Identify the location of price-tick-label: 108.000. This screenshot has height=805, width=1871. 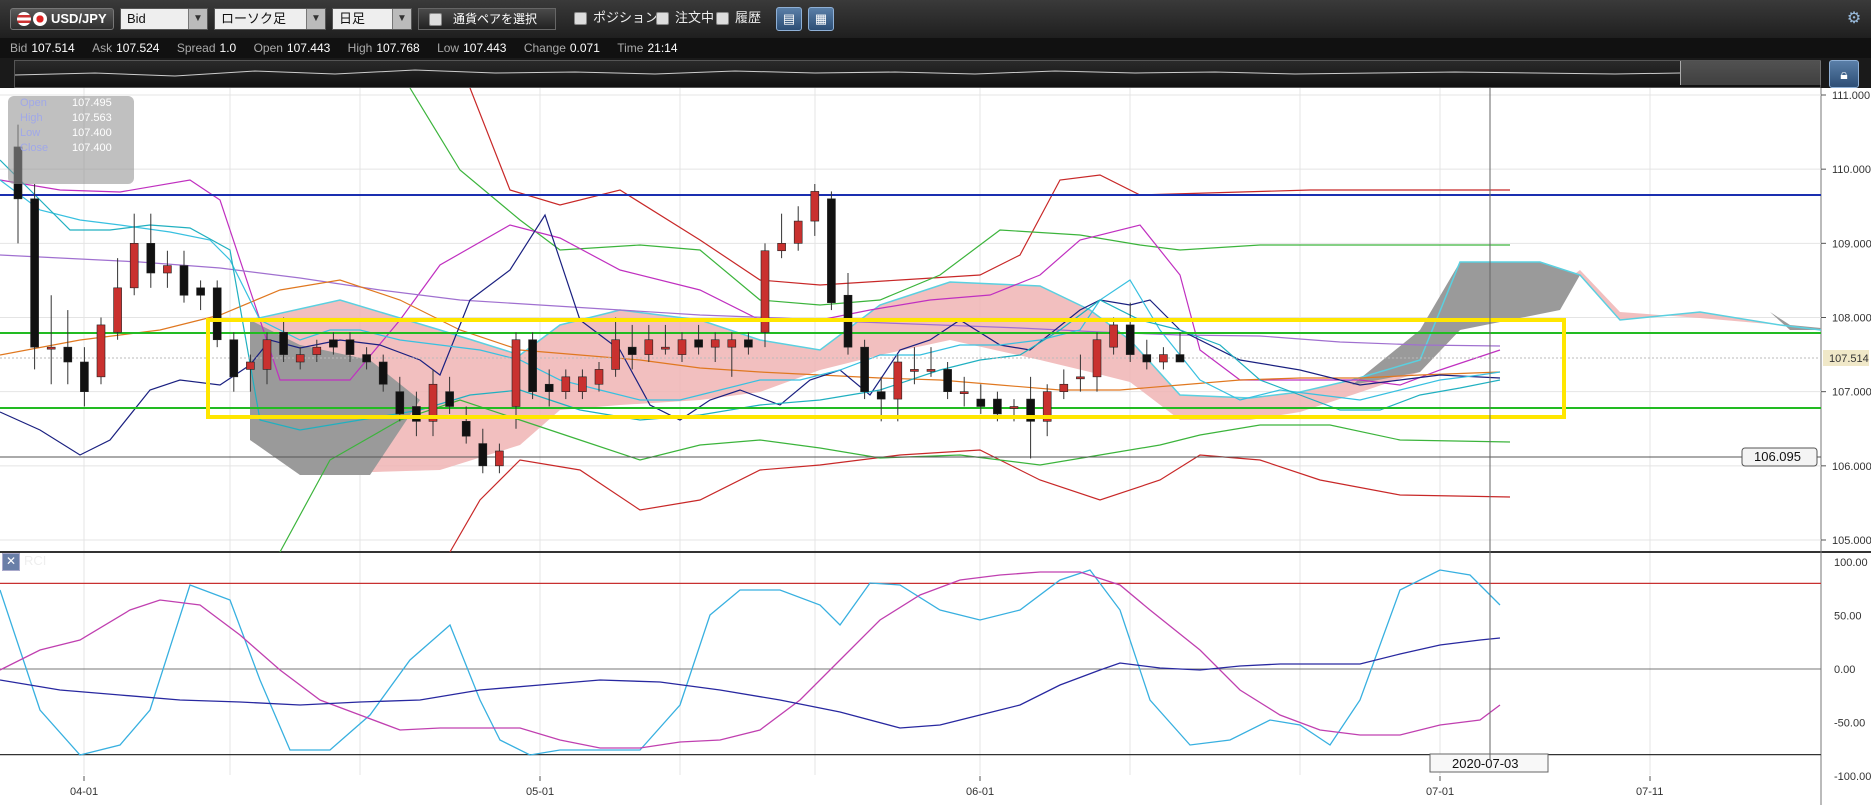
(1851, 319).